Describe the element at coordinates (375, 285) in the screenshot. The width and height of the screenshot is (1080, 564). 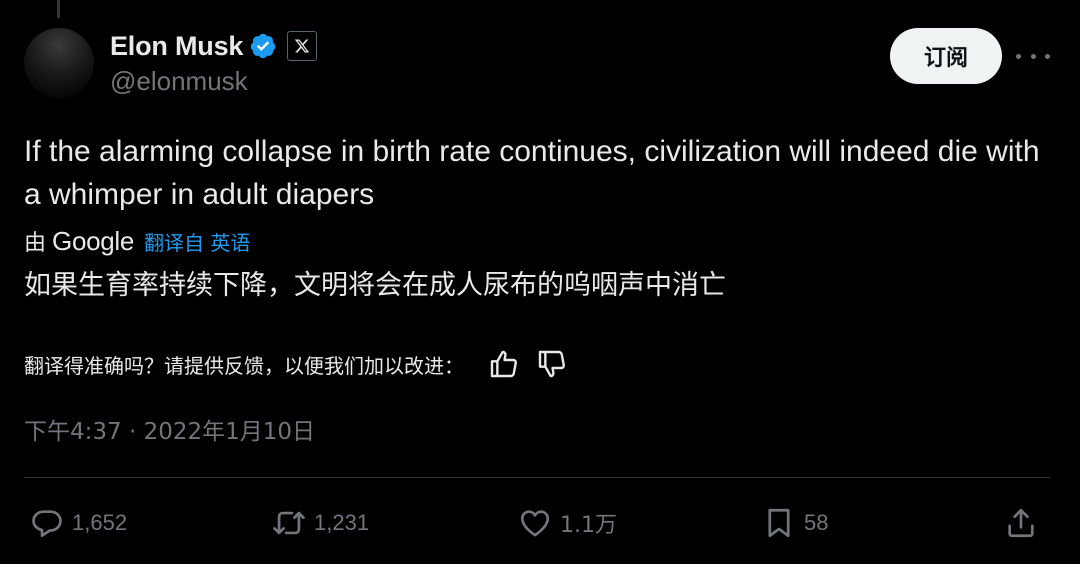
I see `translated-tweet-text: 如果生育率持续下降，文明将会在成人尿布的呜咽声中消亡` at that location.